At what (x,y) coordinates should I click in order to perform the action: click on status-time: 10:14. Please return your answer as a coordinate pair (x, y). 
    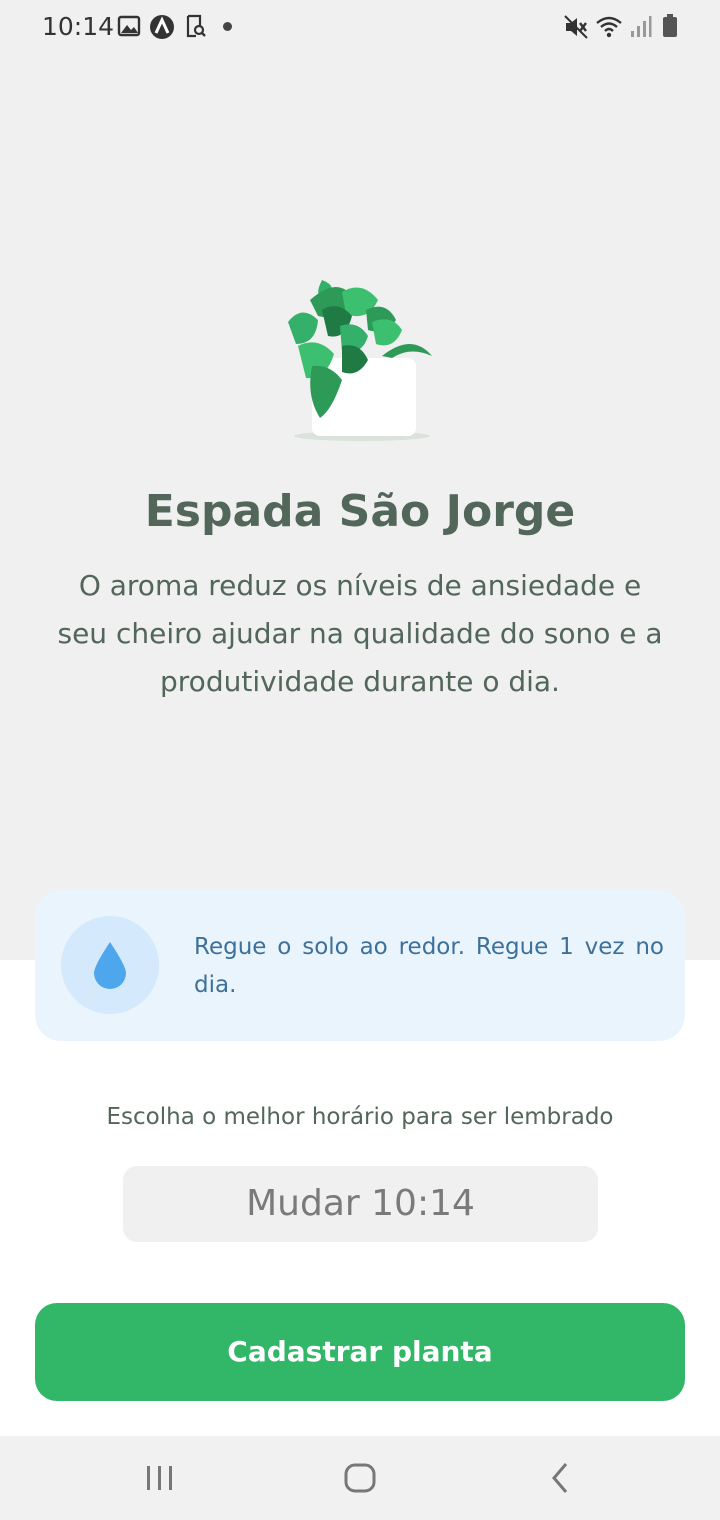
    Looking at the image, I should click on (78, 26).